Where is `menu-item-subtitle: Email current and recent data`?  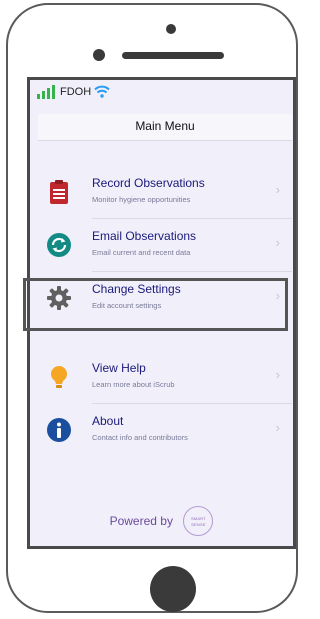
menu-item-subtitle: Email current and recent data is located at coordinates (141, 252).